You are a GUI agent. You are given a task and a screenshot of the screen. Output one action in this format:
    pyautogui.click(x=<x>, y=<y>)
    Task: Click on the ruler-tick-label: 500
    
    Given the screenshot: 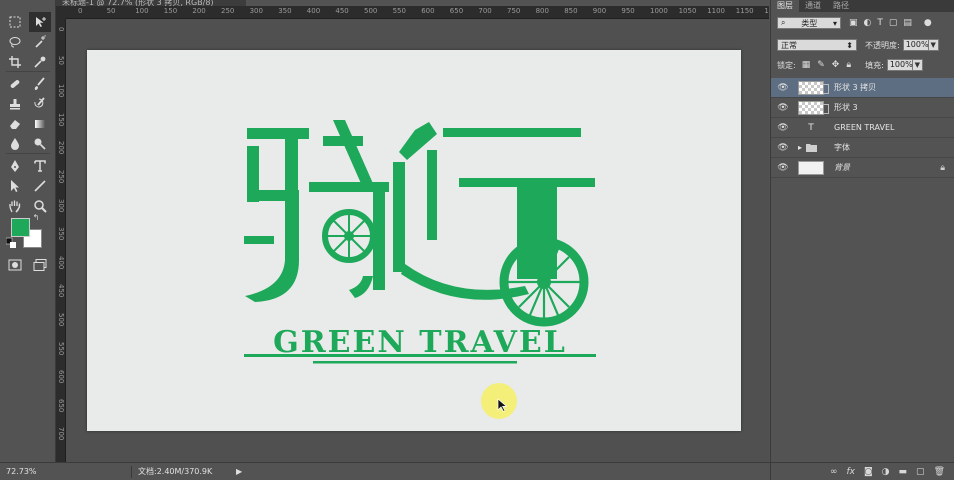 What is the action you would take?
    pyautogui.click(x=371, y=11)
    